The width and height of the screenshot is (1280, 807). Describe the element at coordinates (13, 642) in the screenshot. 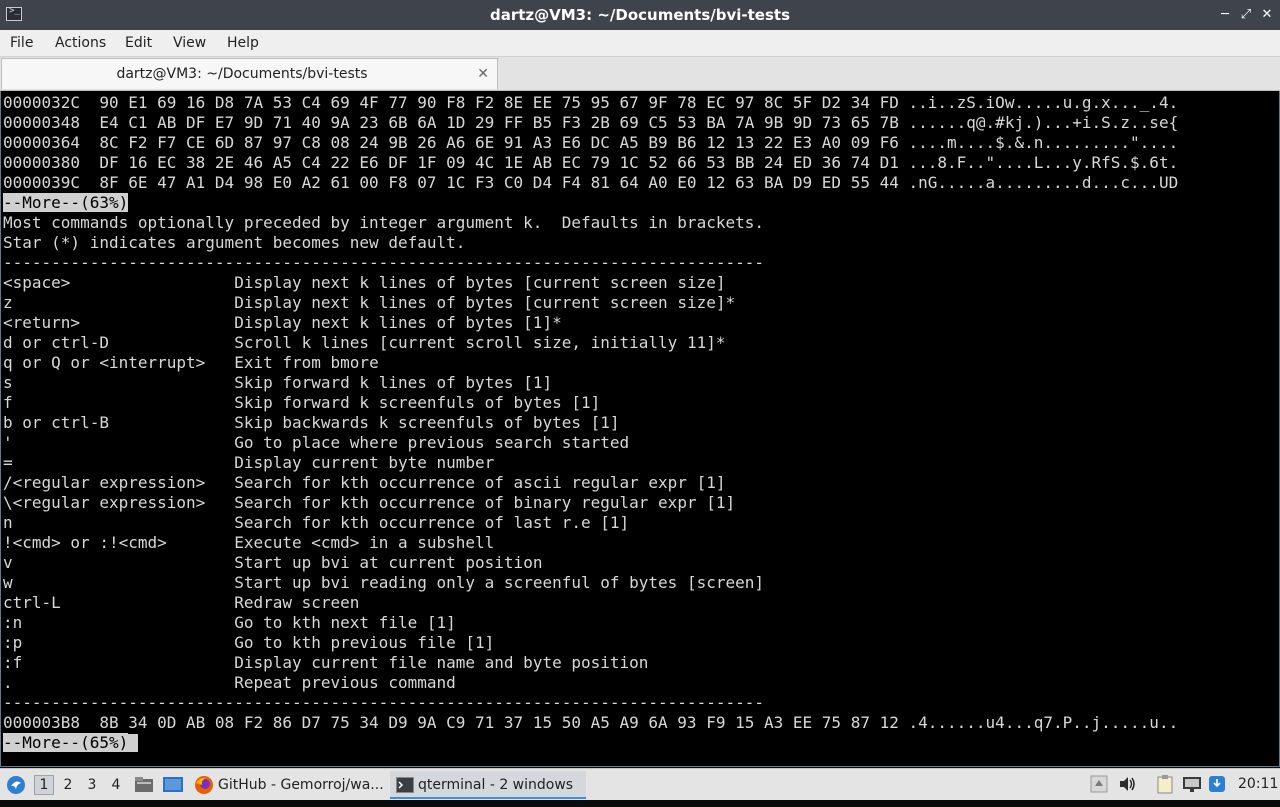

I see `command-key: :p` at that location.